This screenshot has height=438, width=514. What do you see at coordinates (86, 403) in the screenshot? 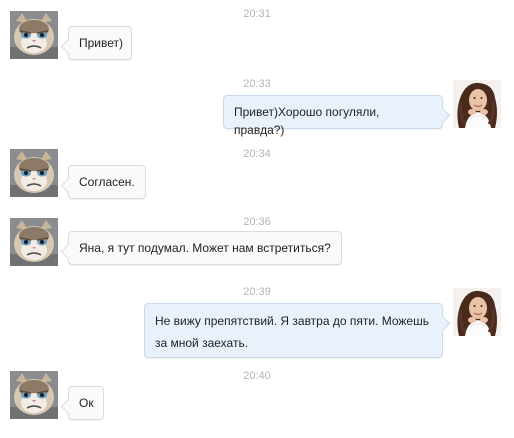
I see `message-text: Ок` at bounding box center [86, 403].